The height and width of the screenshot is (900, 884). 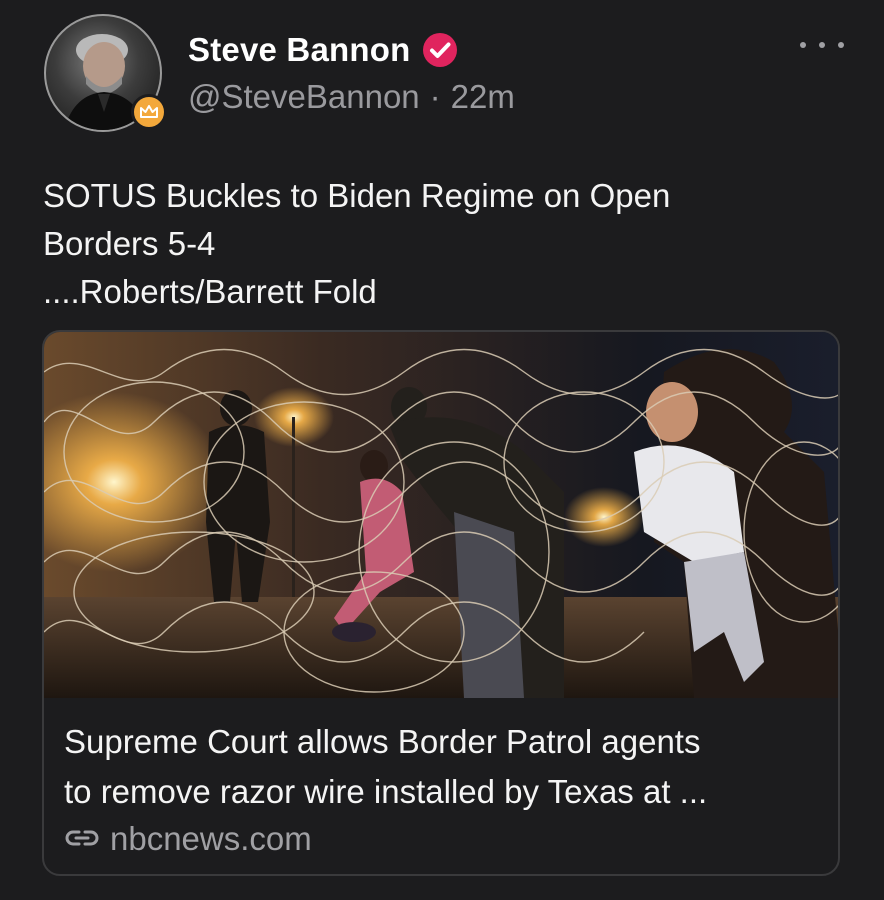 I want to click on post-text-line: ....Roberts/Barrett Fold, so click(x=210, y=291).